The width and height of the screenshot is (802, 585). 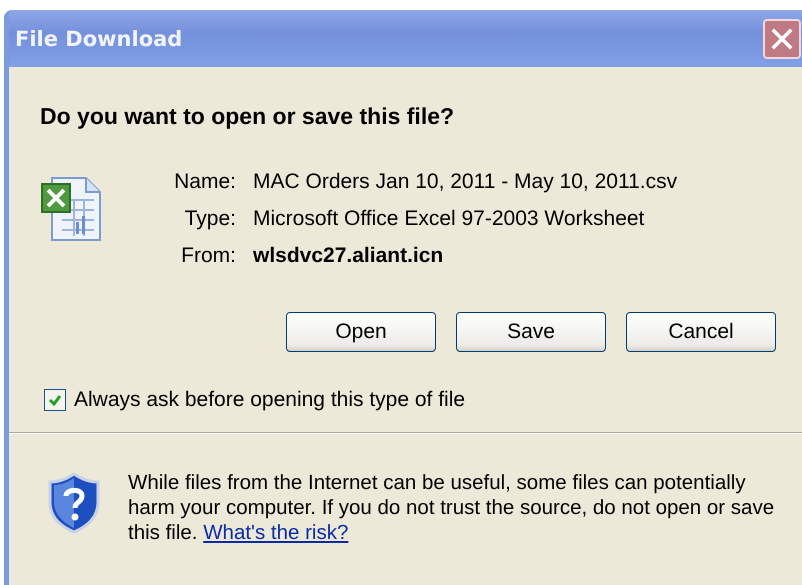 What do you see at coordinates (348, 256) in the screenshot?
I see `field-value: wlsdvc27.aliant.icn` at bounding box center [348, 256].